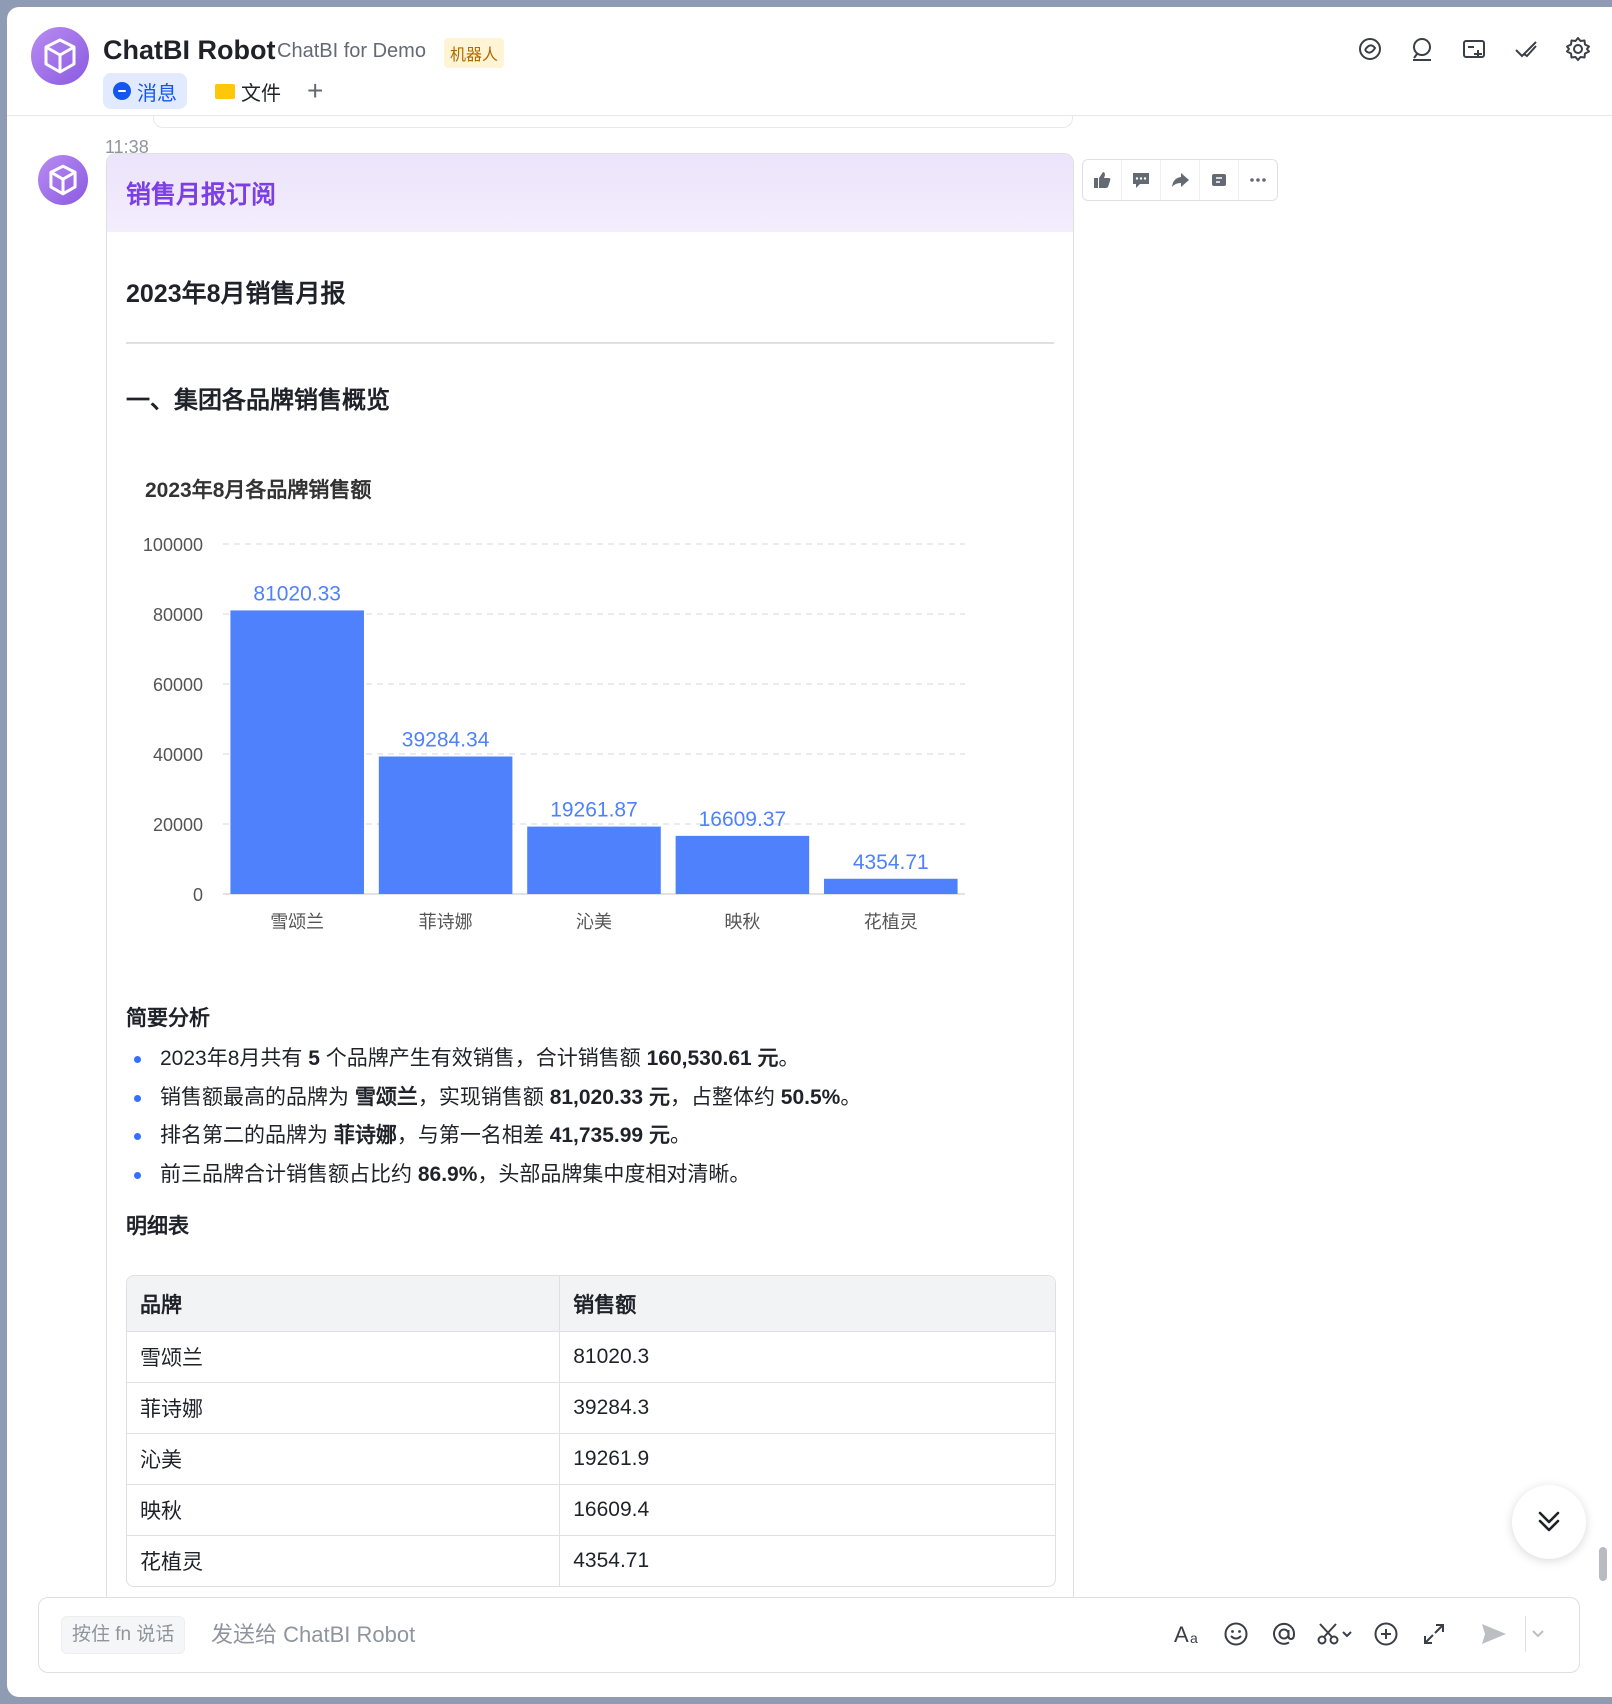 This screenshot has width=1612, height=1704. I want to click on message-actions, so click(1180, 180).